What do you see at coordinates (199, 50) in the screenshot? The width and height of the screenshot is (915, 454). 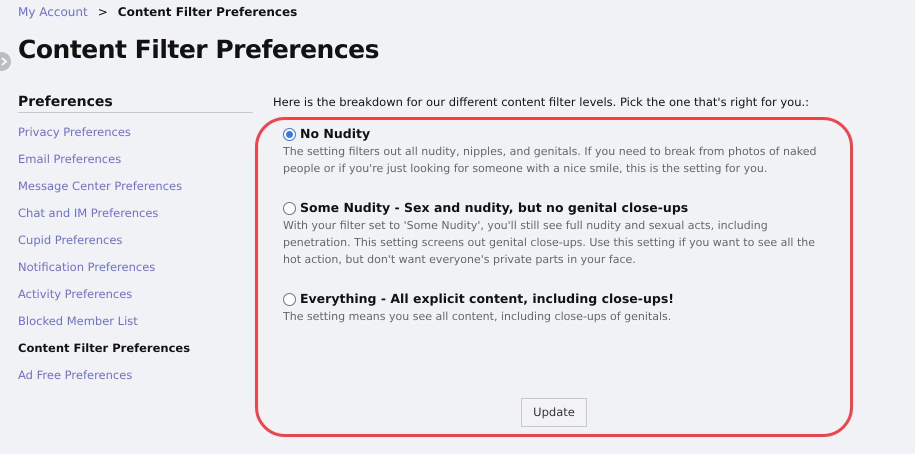 I see `page-title: Content Filter Preferences` at bounding box center [199, 50].